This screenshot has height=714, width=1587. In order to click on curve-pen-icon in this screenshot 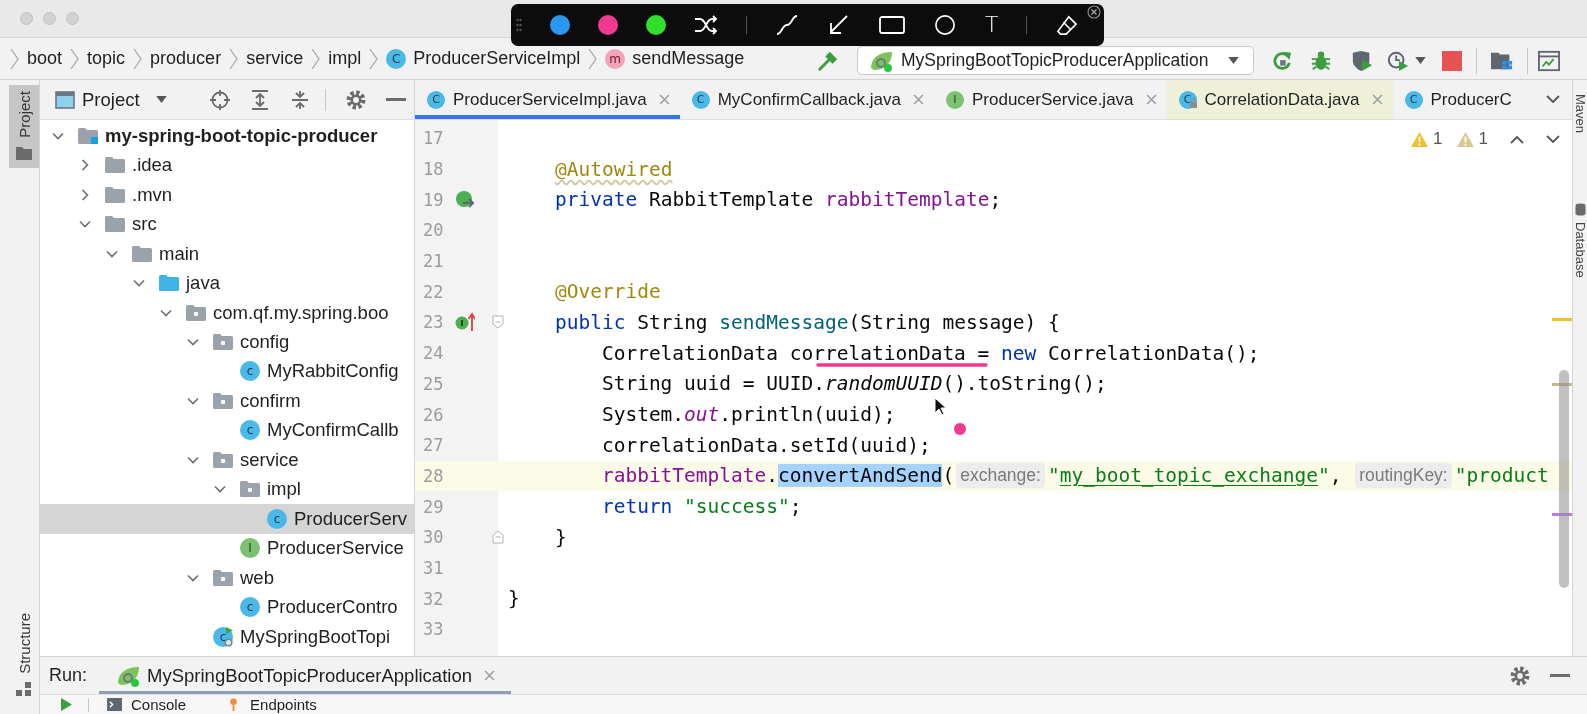, I will do `click(787, 25)`.